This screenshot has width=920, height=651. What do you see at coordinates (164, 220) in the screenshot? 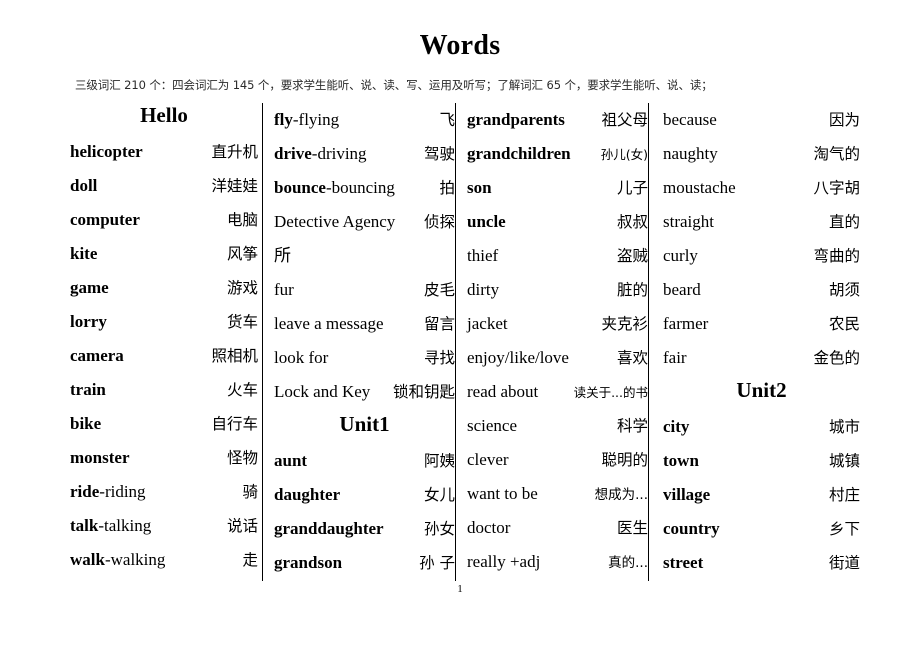
I see `word-entry: computer 电脑` at bounding box center [164, 220].